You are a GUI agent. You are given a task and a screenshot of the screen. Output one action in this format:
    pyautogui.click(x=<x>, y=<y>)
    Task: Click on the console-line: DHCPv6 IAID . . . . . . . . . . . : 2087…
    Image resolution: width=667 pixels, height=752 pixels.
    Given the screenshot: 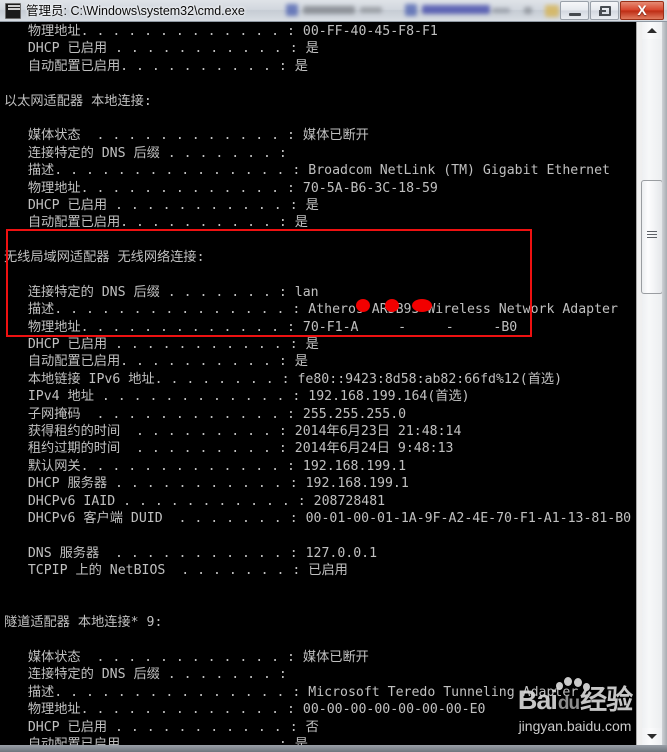 What is the action you would take?
    pyautogui.click(x=195, y=501)
    